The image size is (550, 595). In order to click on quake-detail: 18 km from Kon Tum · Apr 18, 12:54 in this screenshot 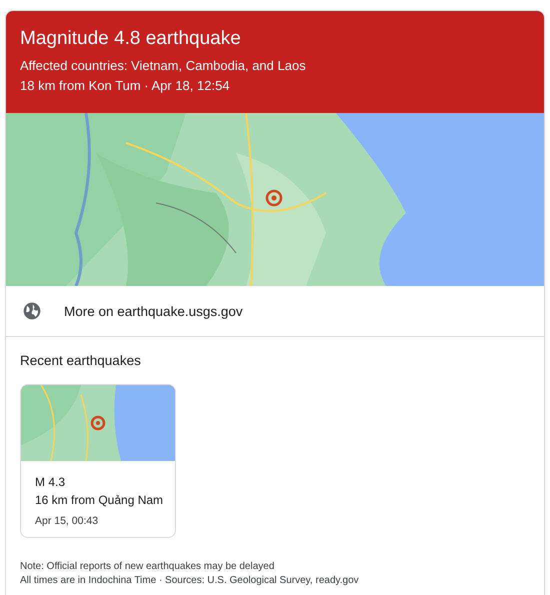, I will do `click(125, 86)`.